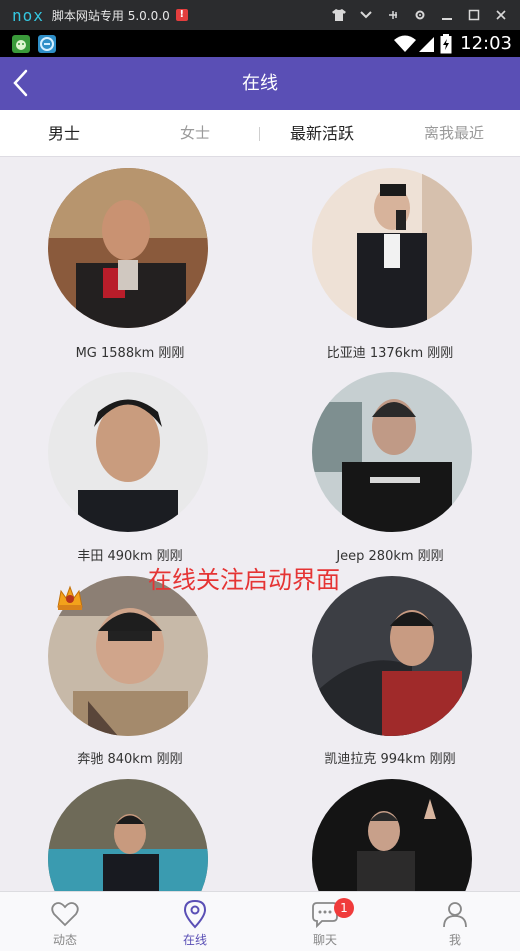 The image size is (520, 951). Describe the element at coordinates (47, 44) in the screenshot. I see `app-notification-icon` at that location.